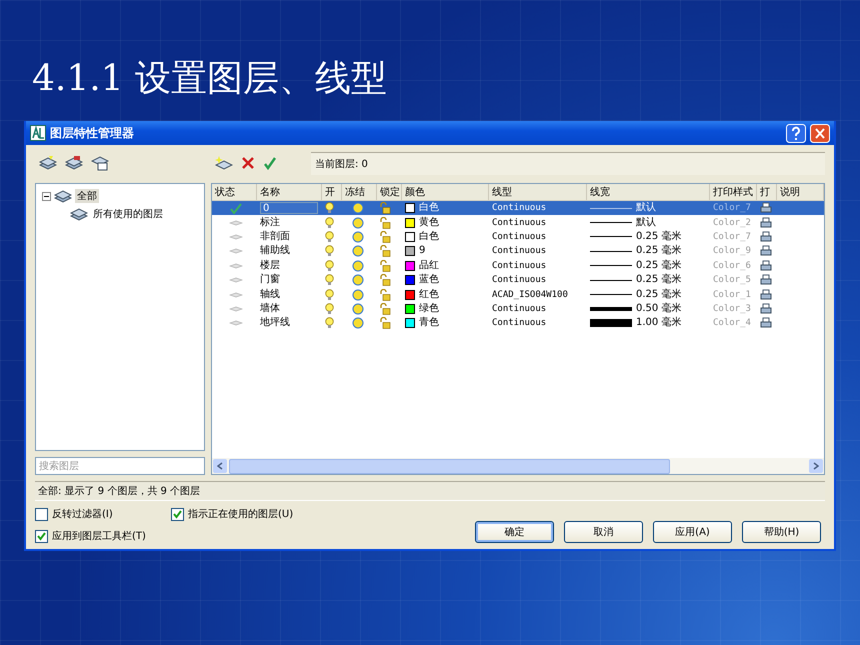 The width and height of the screenshot is (860, 645). Describe the element at coordinates (518, 251) in the screenshot. I see `table-row: 辅助线 9 Continuous 0.25 毫米 Color_9` at that location.